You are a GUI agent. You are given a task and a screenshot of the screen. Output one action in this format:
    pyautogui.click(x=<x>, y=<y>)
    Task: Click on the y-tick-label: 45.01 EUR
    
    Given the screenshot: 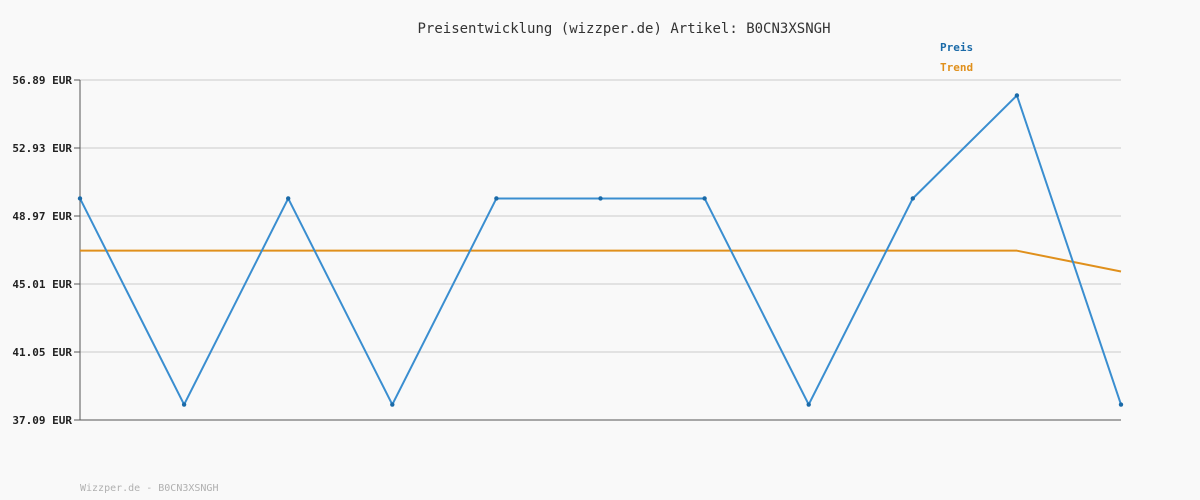 What is the action you would take?
    pyautogui.click(x=42, y=284)
    